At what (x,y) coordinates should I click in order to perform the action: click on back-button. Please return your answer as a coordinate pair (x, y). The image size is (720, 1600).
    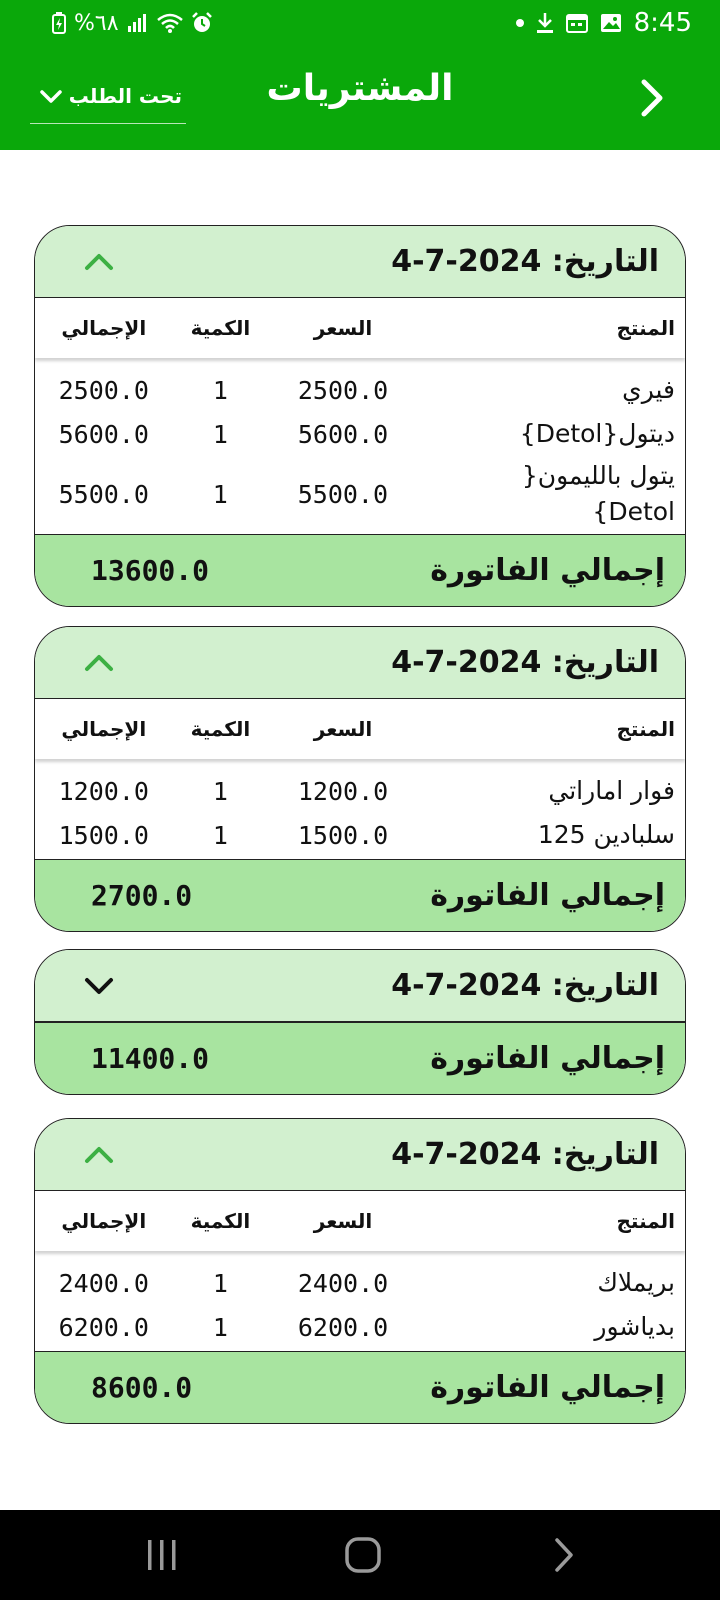
    Looking at the image, I should click on (652, 98).